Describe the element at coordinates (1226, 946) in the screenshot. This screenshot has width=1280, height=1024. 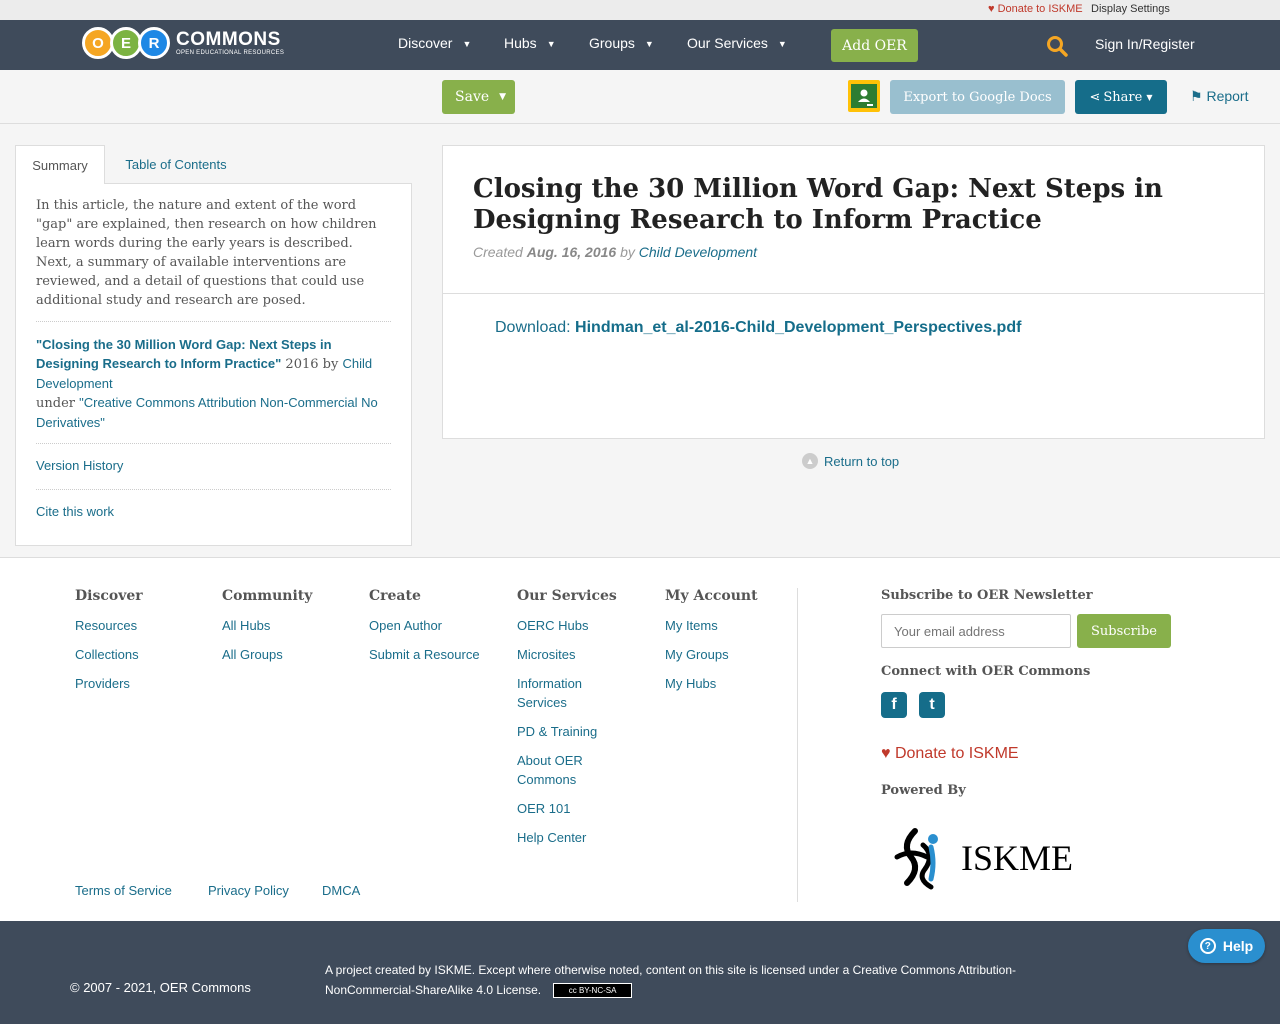
I see `help-button: ? Help` at that location.